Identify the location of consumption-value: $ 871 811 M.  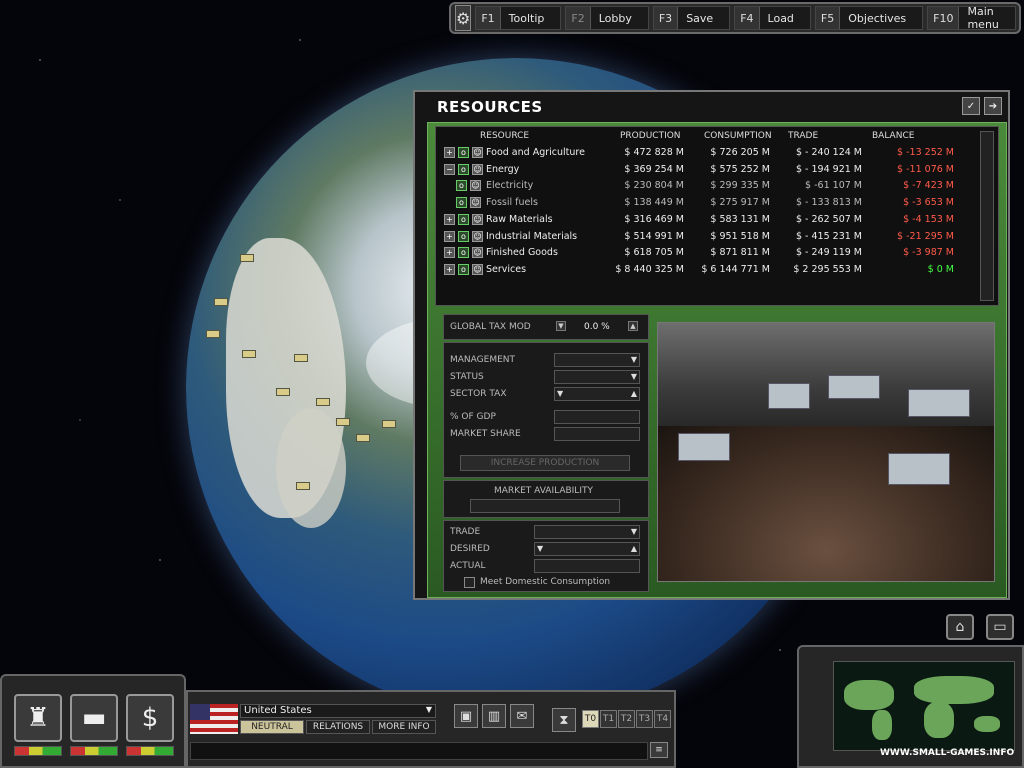
(740, 253).